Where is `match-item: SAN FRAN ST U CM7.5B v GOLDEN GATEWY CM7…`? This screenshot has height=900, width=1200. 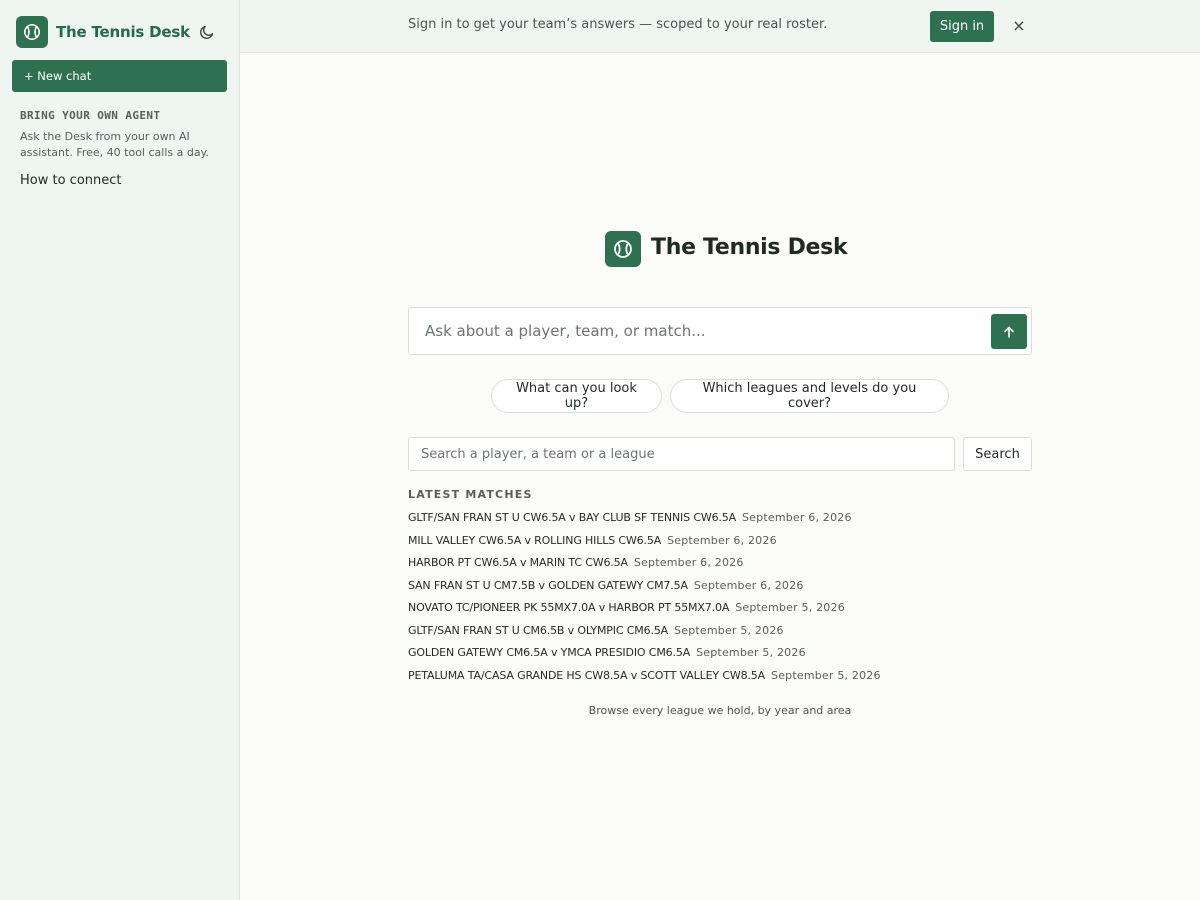 match-item: SAN FRAN ST U CM7.5B v GOLDEN GATEWY CM7… is located at coordinates (720, 584).